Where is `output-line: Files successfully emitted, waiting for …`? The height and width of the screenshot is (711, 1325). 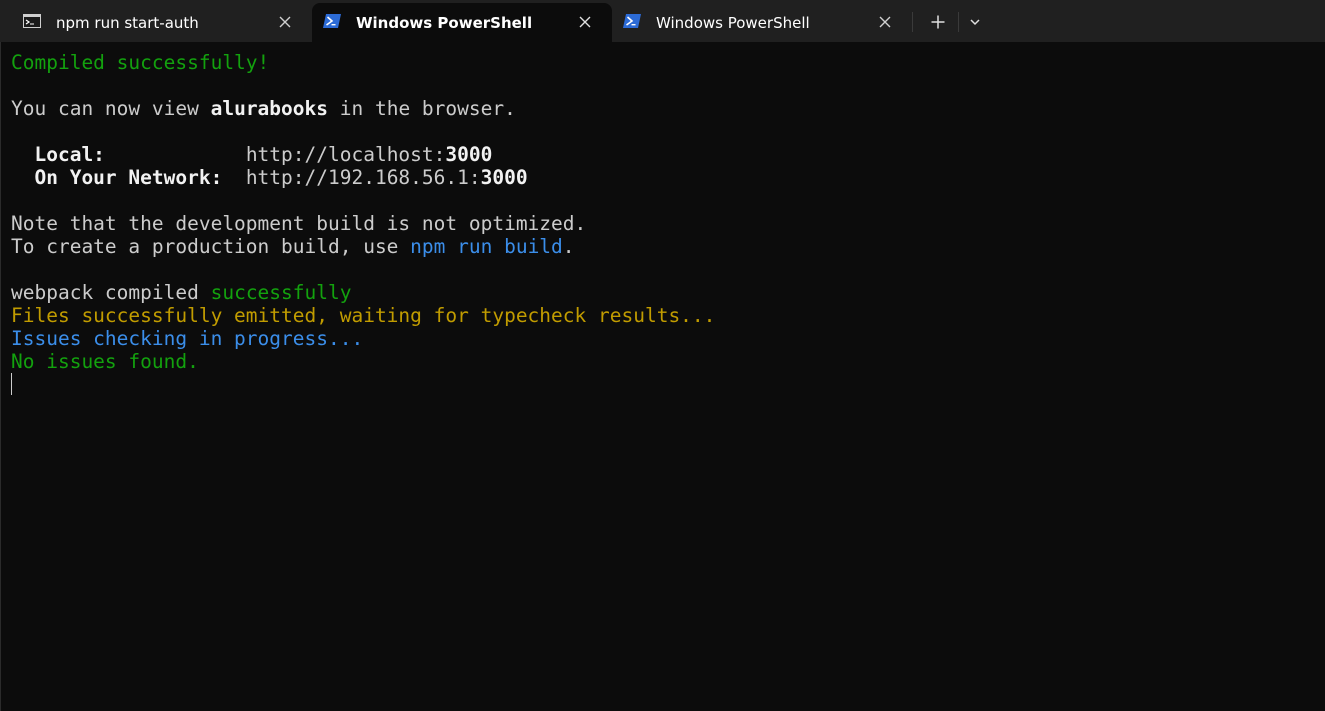 output-line: Files successfully emitted, waiting for … is located at coordinates (668, 315).